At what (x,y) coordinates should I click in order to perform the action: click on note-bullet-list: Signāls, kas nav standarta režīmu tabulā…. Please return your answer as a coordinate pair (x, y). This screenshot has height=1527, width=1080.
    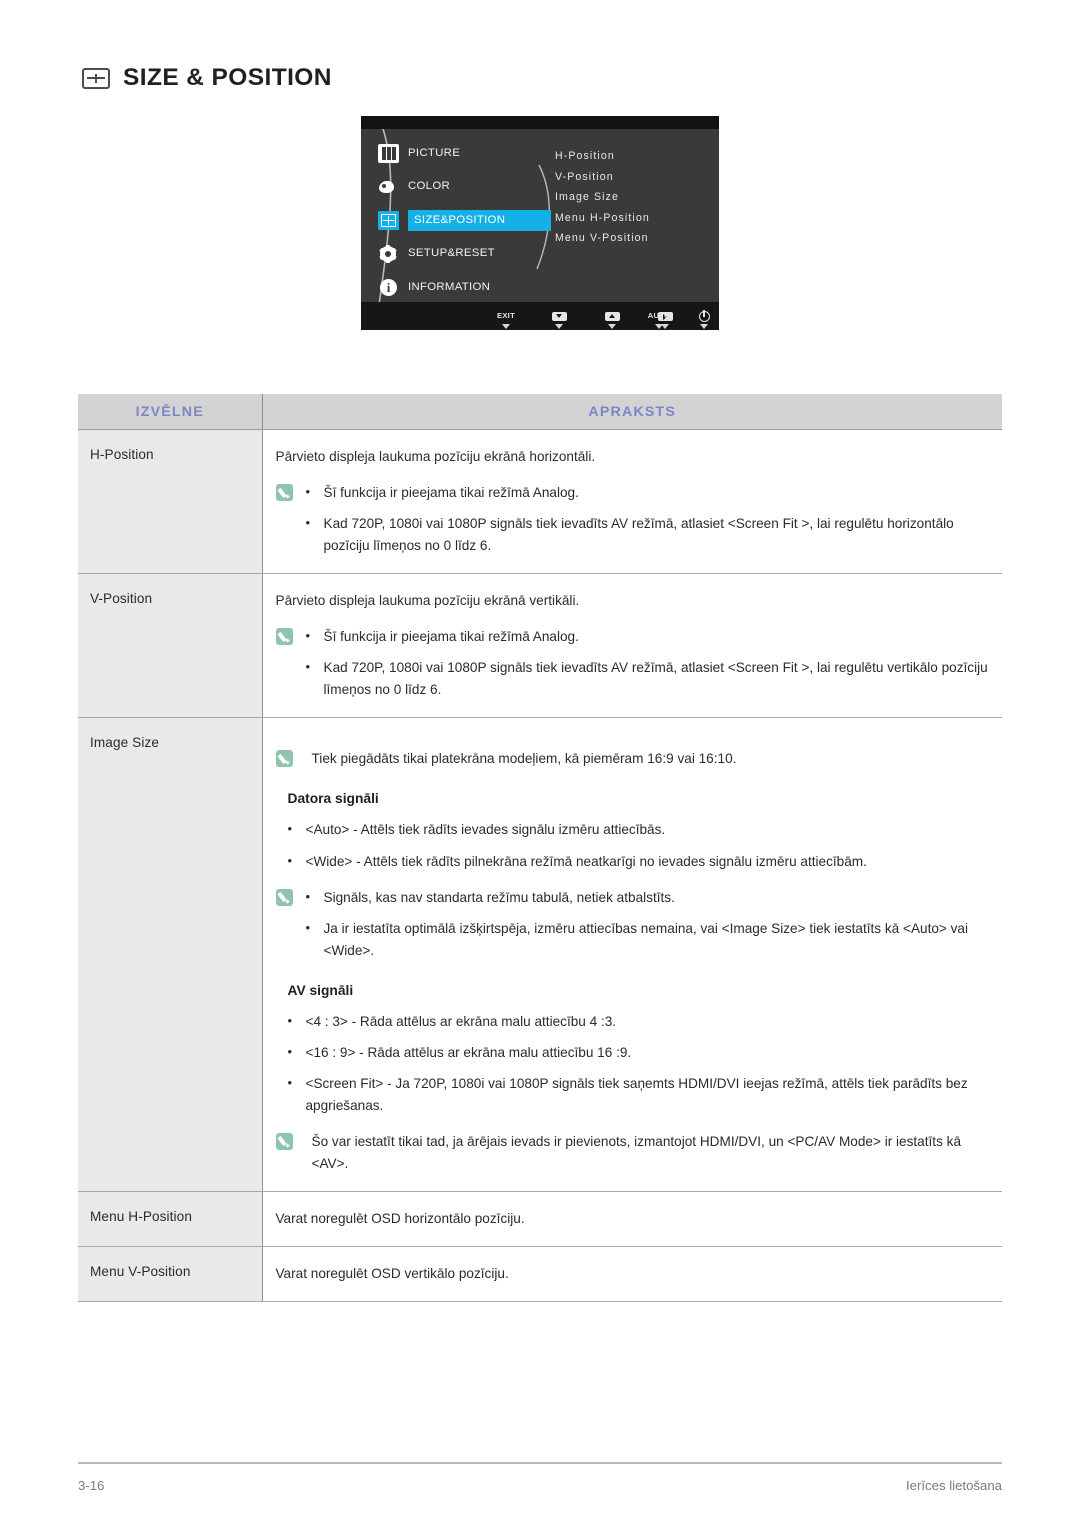
    Looking at the image, I should click on (645, 924).